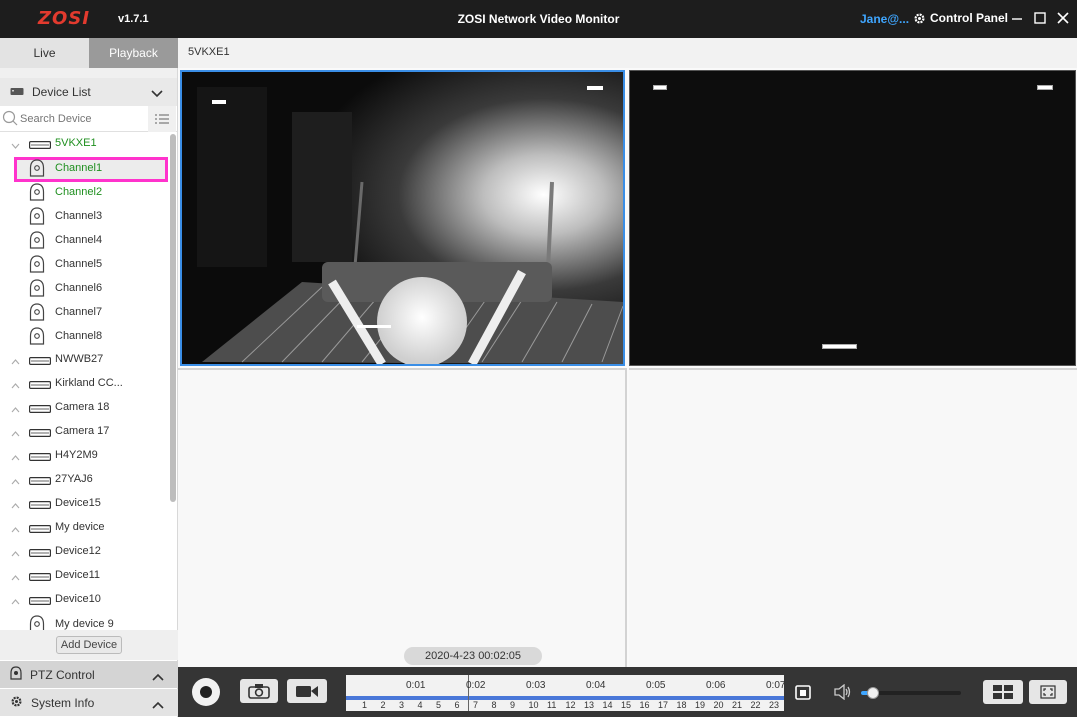 The image size is (1077, 717). I want to click on timeline-channel-number: 2, so click(383, 705).